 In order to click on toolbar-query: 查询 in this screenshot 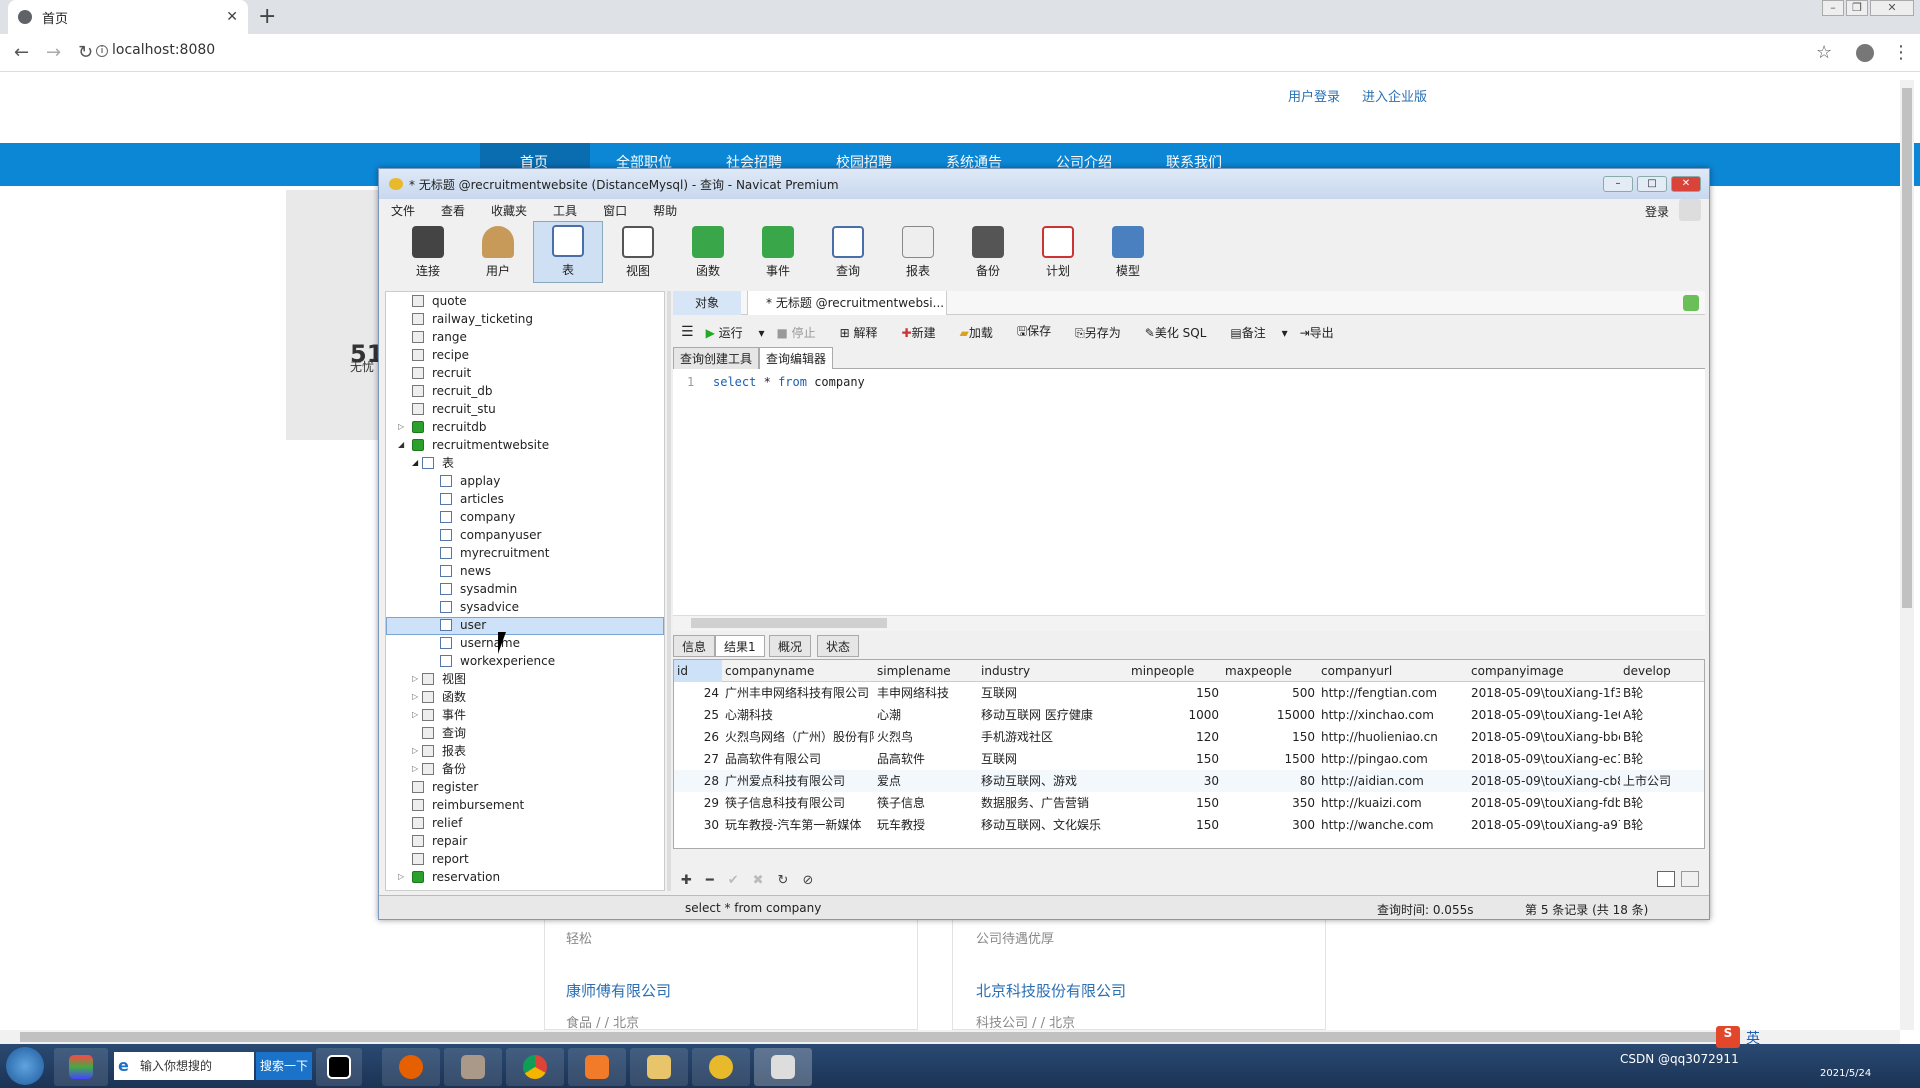, I will do `click(848, 252)`.